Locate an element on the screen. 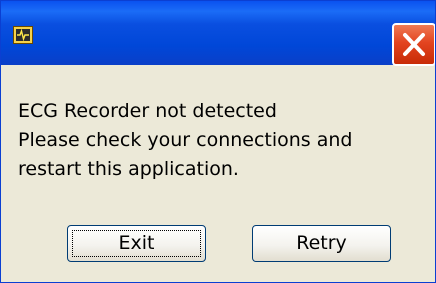 This screenshot has width=436, height=283. close-button is located at coordinates (413, 44).